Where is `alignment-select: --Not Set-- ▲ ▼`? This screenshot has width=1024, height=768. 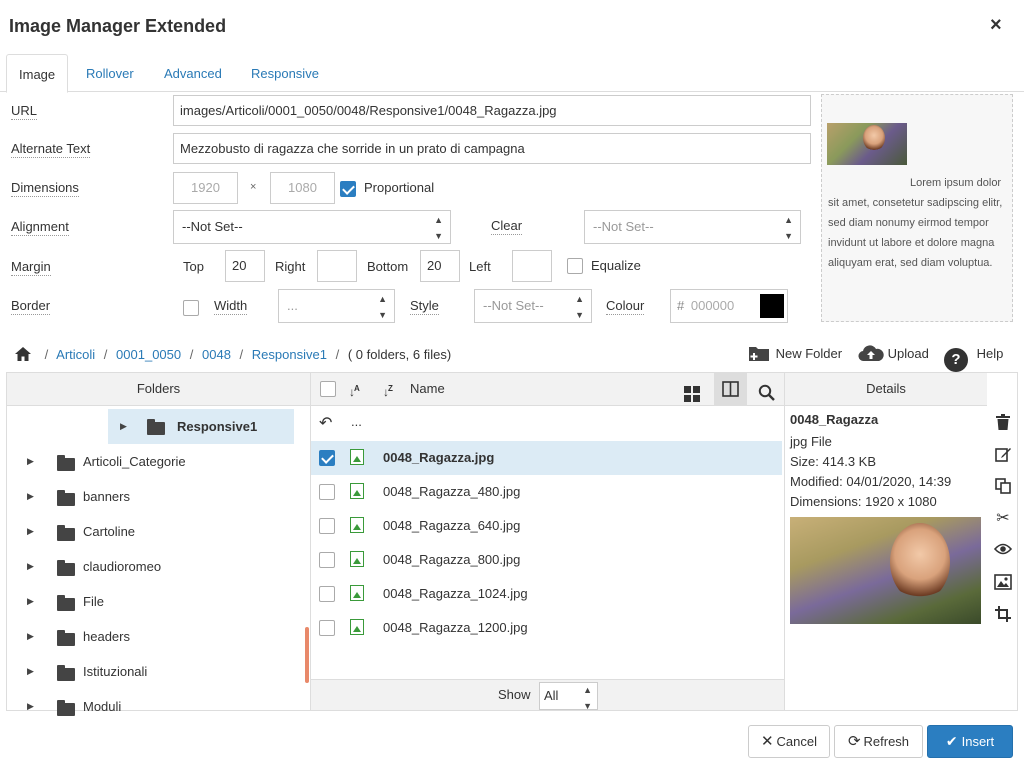
alignment-select: --Not Set-- ▲ ▼ is located at coordinates (312, 227).